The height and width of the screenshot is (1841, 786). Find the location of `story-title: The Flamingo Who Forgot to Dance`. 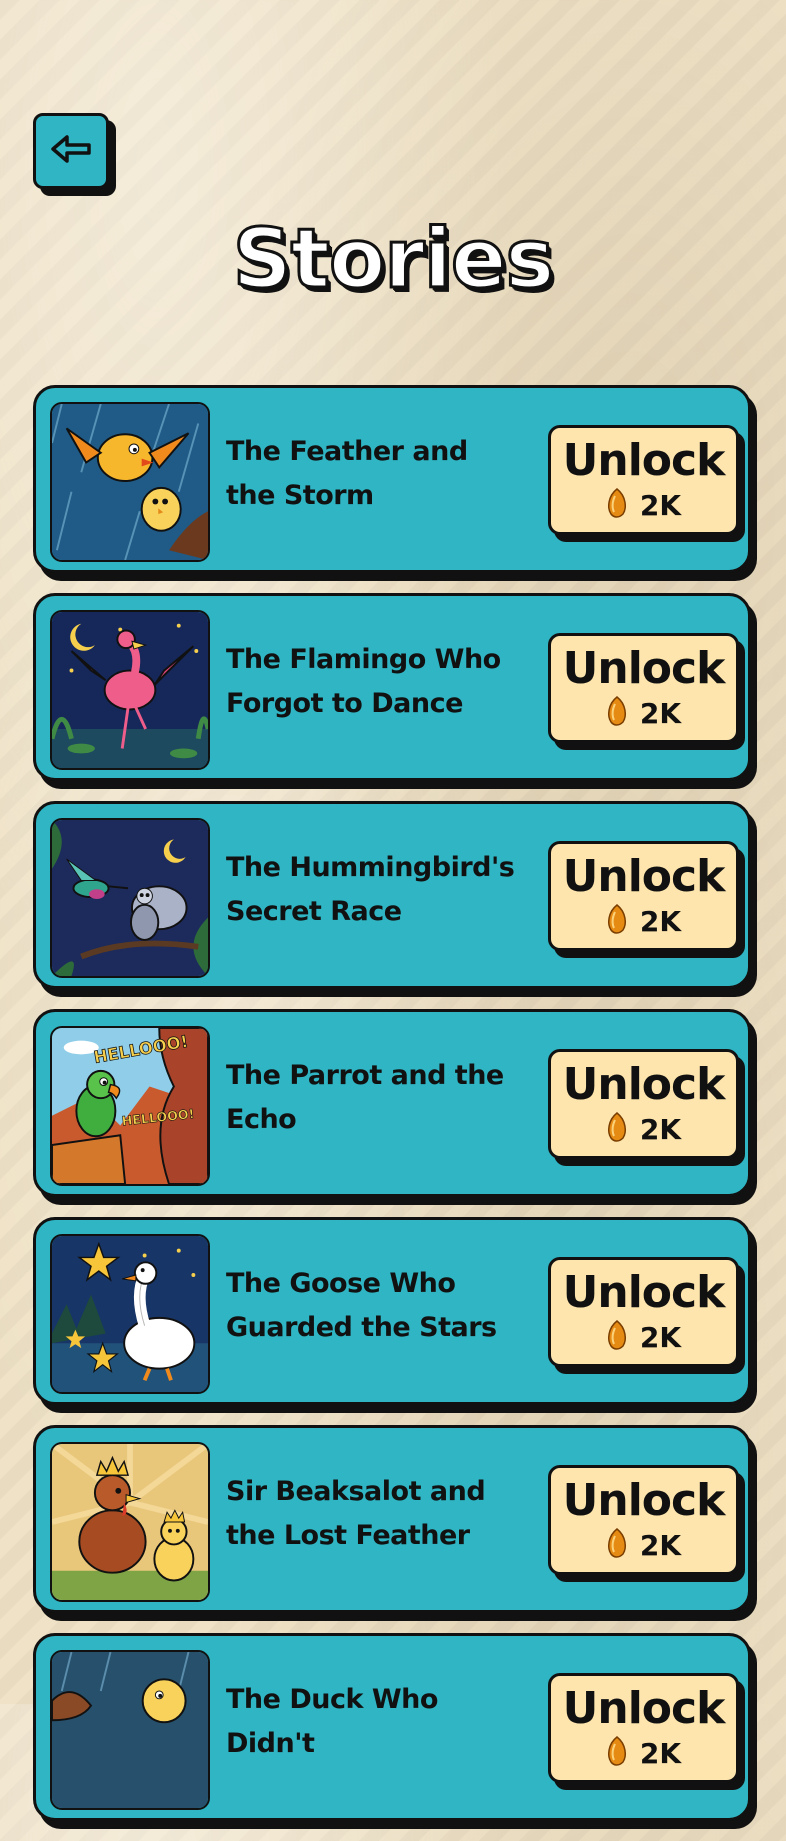

story-title: The Flamingo Who Forgot to Dance is located at coordinates (363, 681).